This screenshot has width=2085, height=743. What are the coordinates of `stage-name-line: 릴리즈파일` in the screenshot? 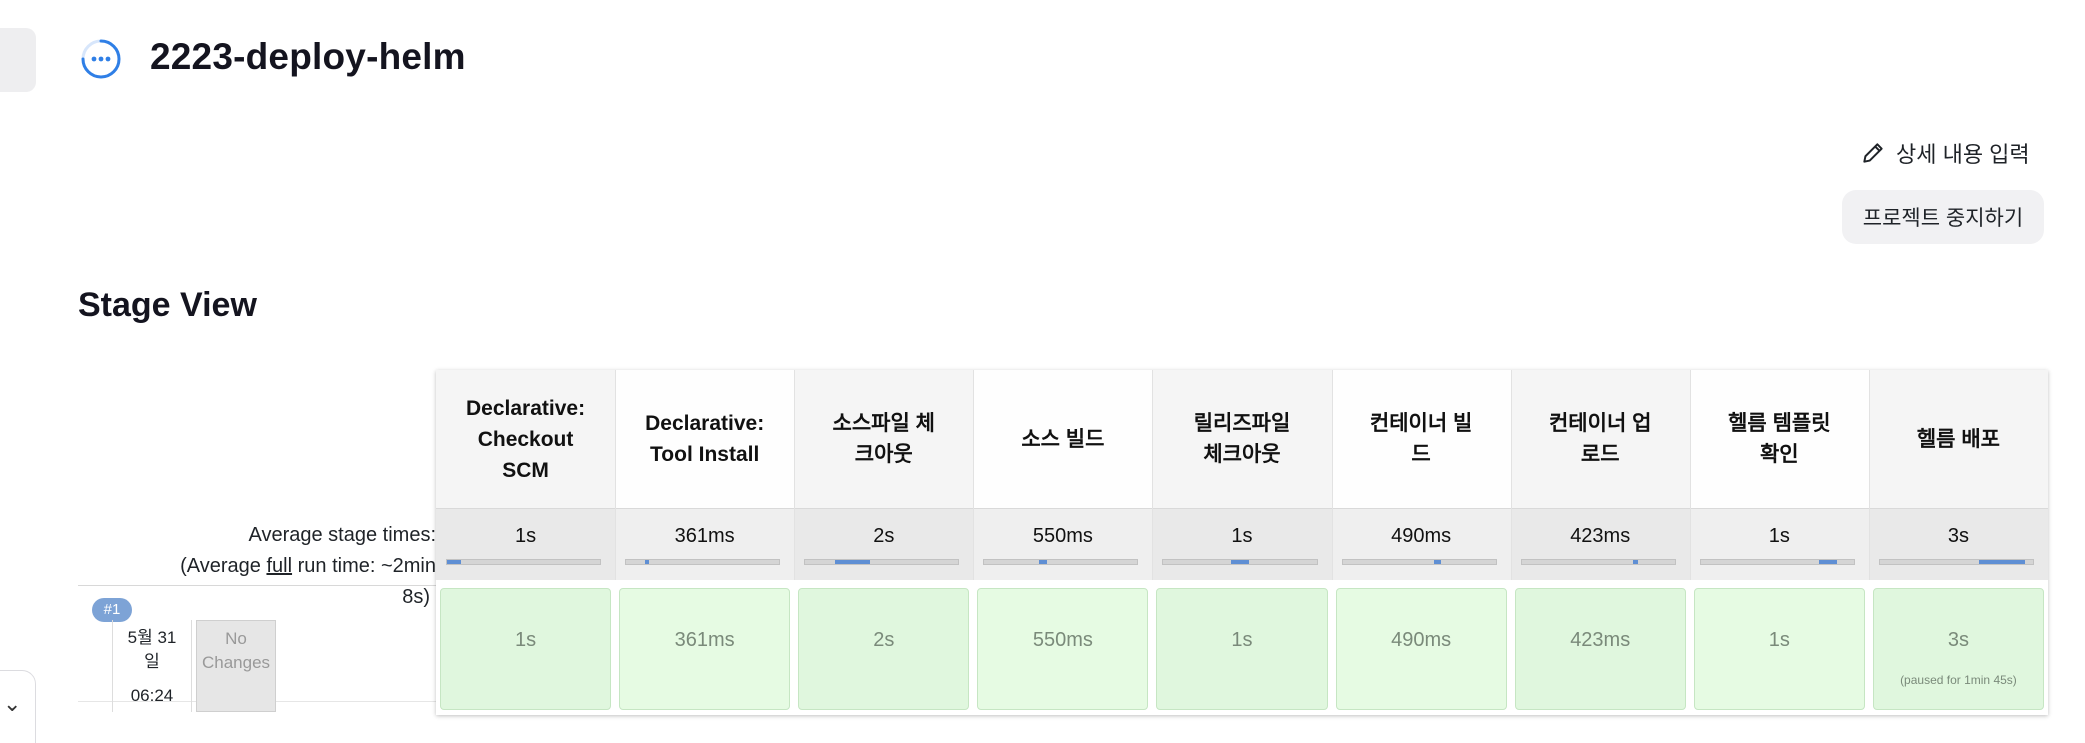 It's located at (1242, 423).